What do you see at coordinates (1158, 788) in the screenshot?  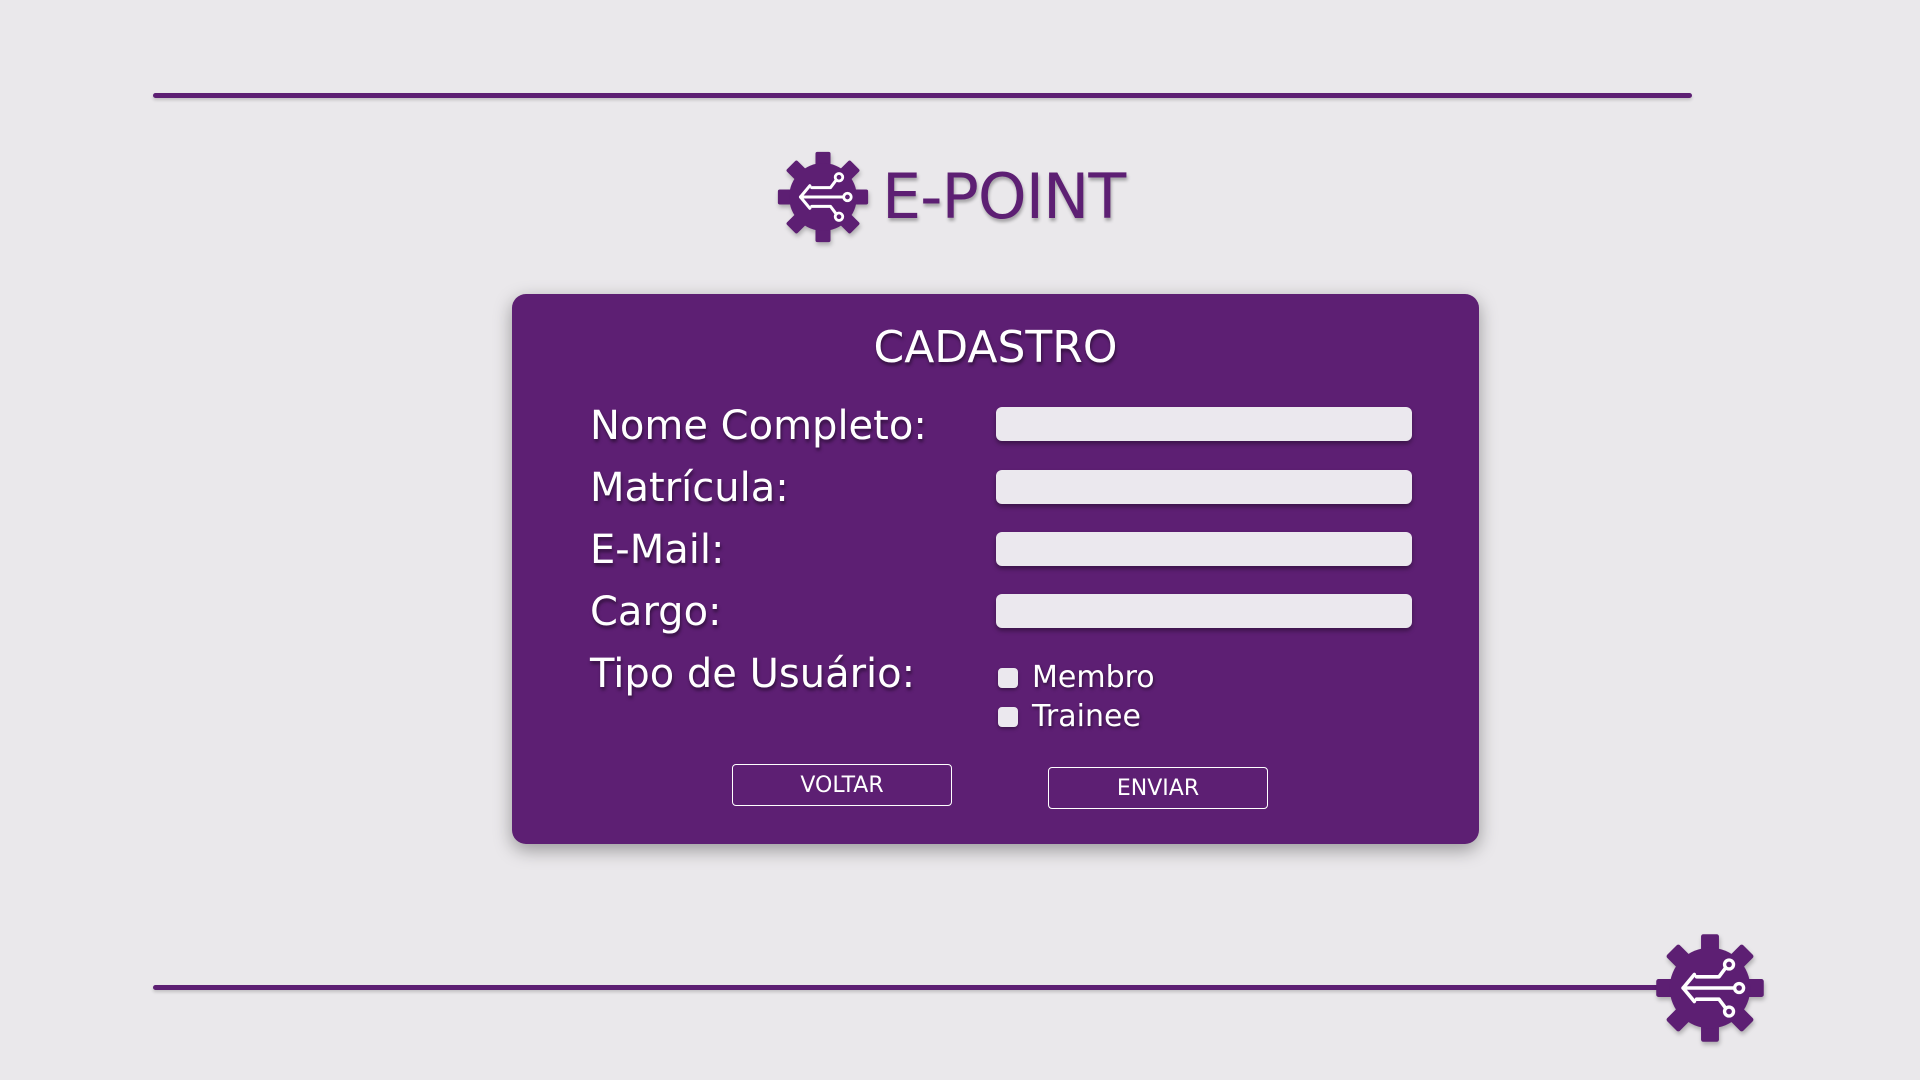 I see `submit-button: ENVIAR` at bounding box center [1158, 788].